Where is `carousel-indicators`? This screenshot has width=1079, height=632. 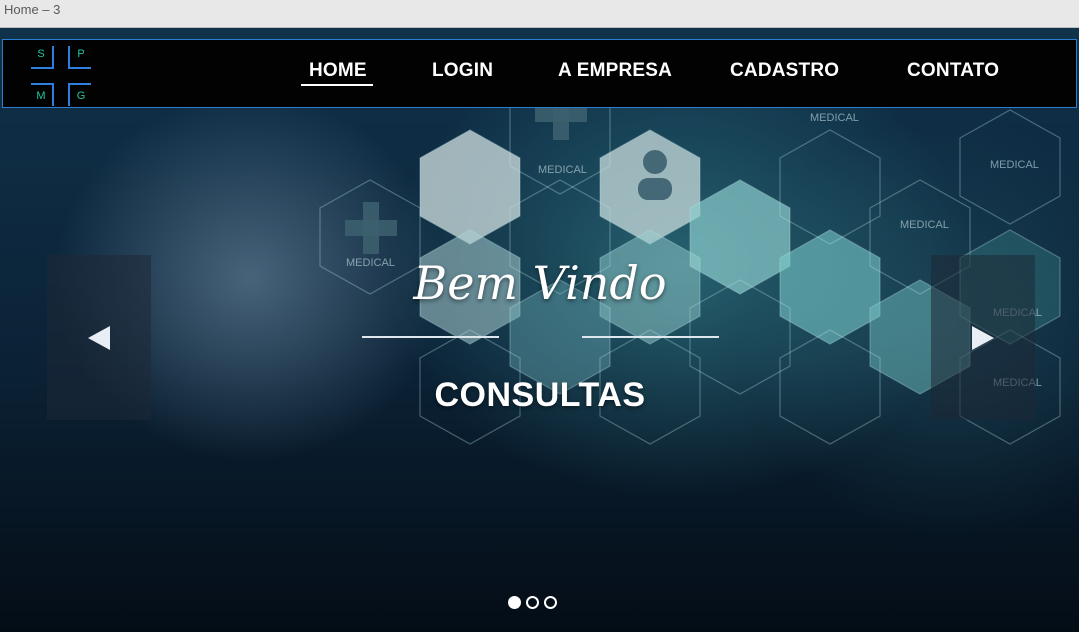 carousel-indicators is located at coordinates (532, 605).